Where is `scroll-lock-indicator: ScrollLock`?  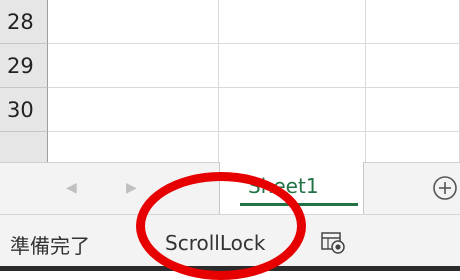
scroll-lock-indicator: ScrollLock is located at coordinates (215, 243).